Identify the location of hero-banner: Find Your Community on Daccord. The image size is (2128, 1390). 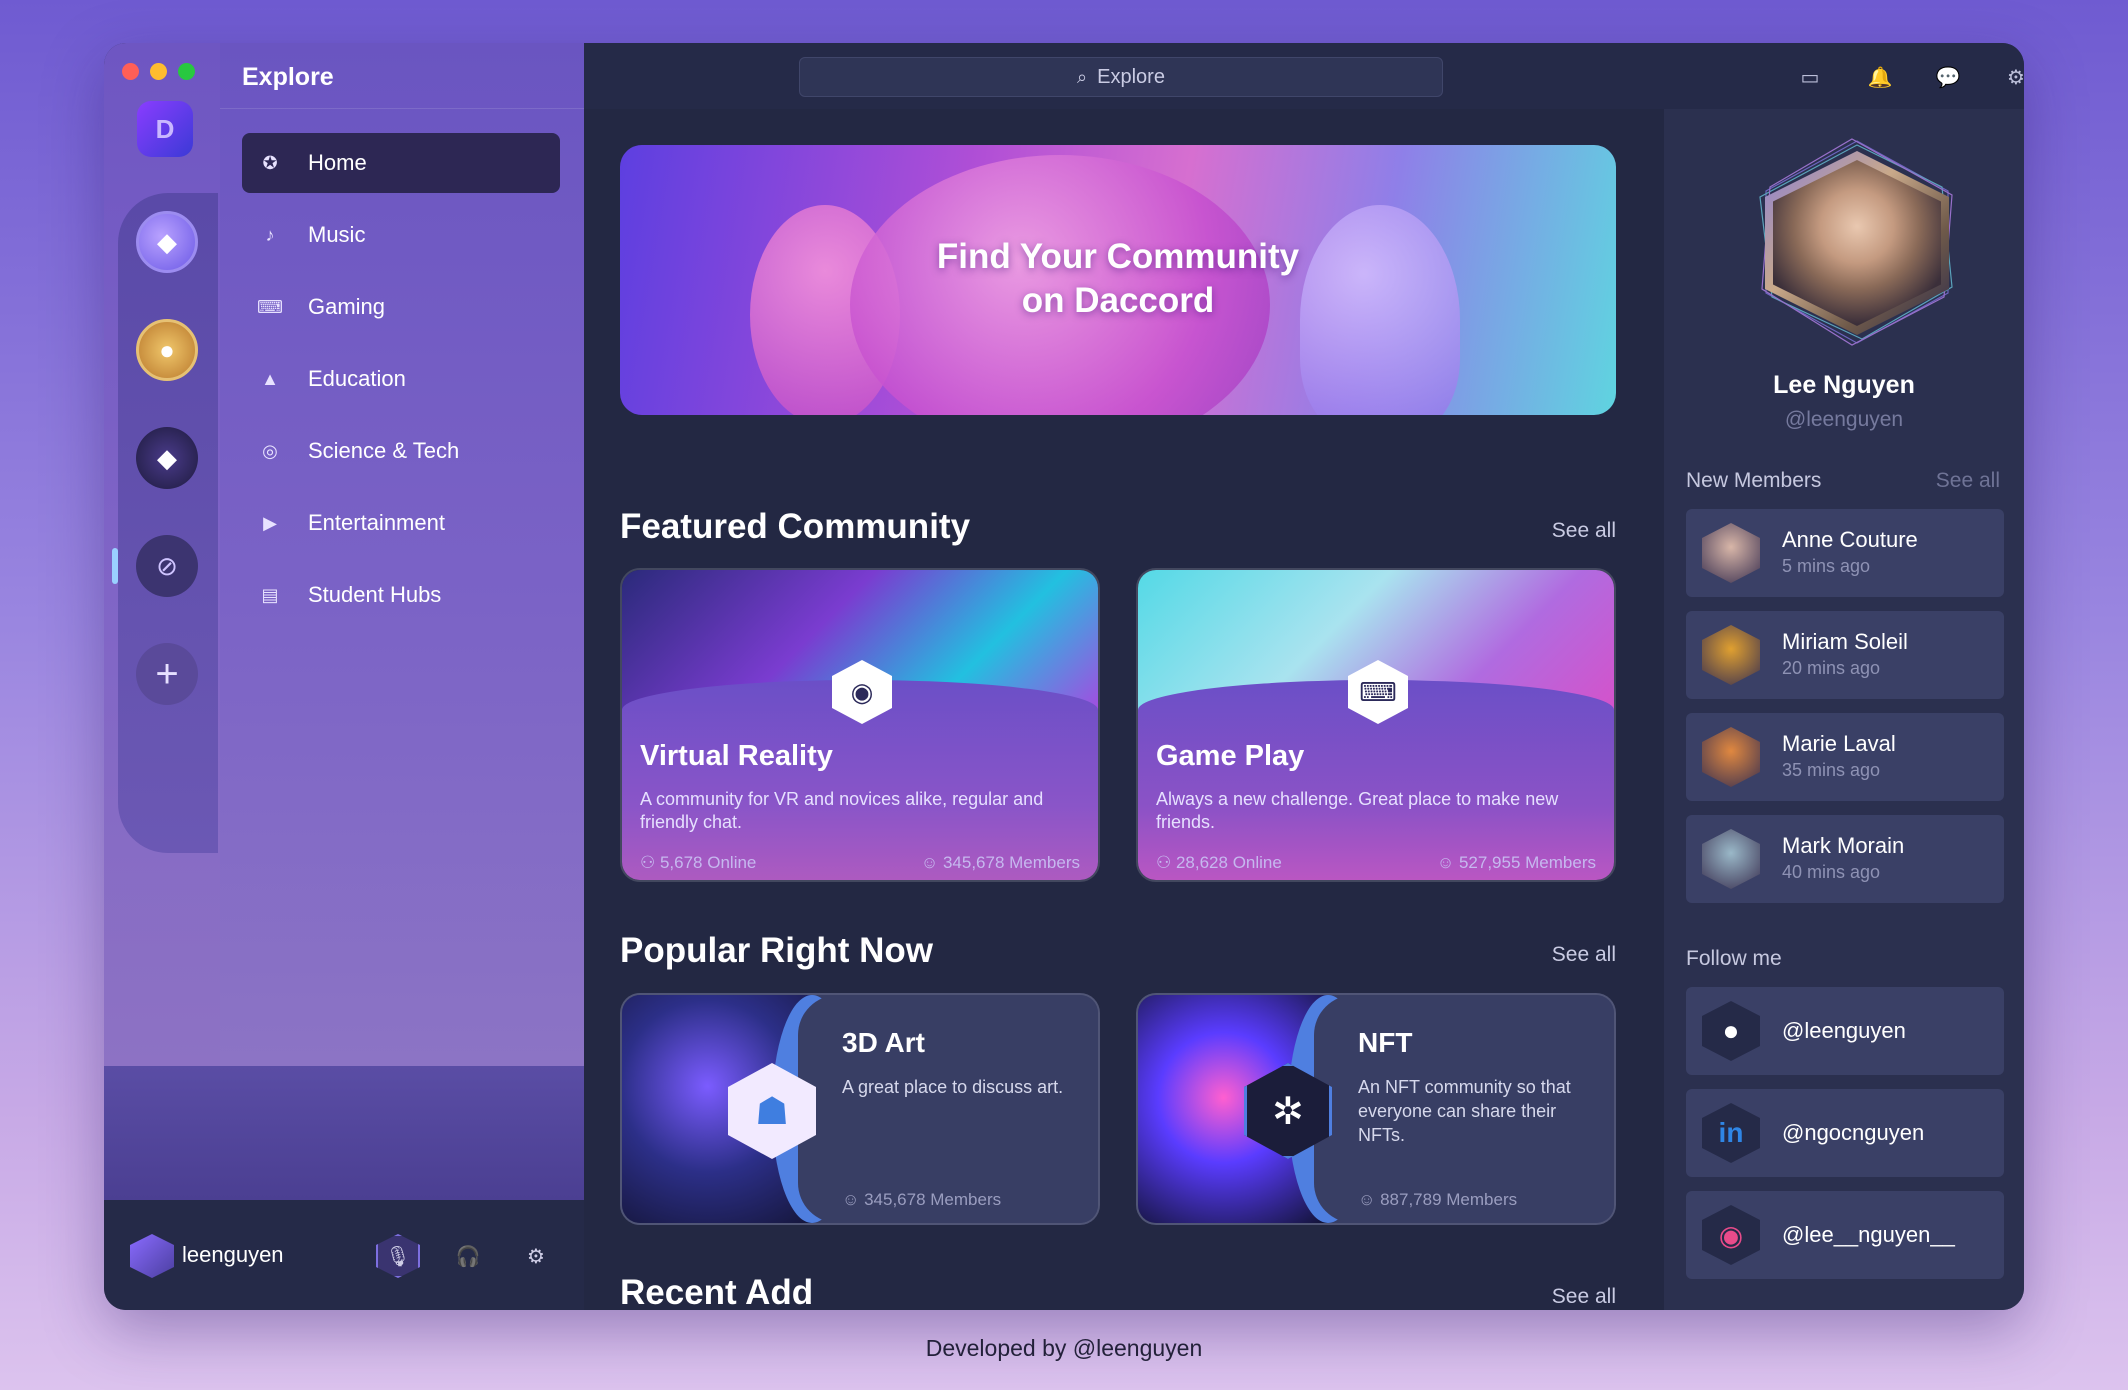
(1118, 280).